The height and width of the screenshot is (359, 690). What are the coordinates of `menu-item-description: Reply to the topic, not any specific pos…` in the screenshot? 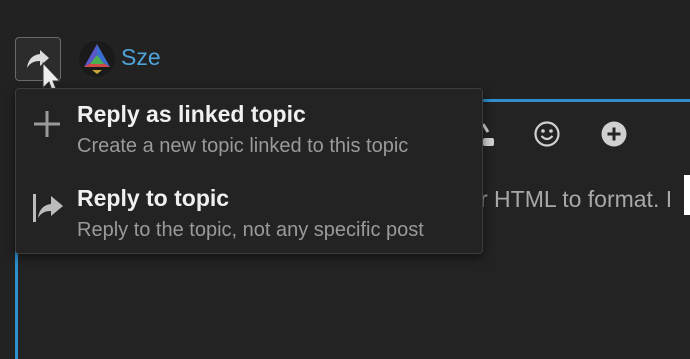 It's located at (250, 230).